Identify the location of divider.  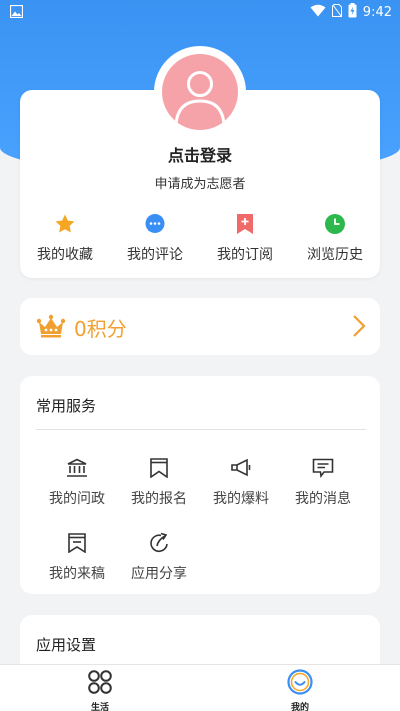
(201, 429).